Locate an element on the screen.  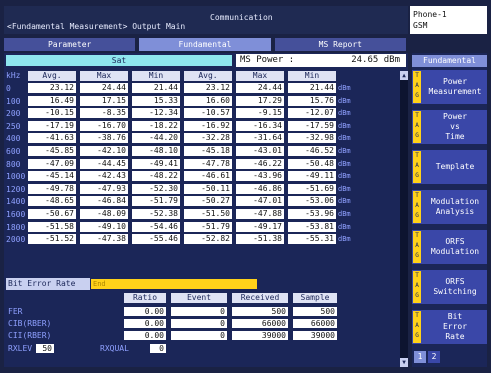
table-cell: 17.29 is located at coordinates (260, 100).